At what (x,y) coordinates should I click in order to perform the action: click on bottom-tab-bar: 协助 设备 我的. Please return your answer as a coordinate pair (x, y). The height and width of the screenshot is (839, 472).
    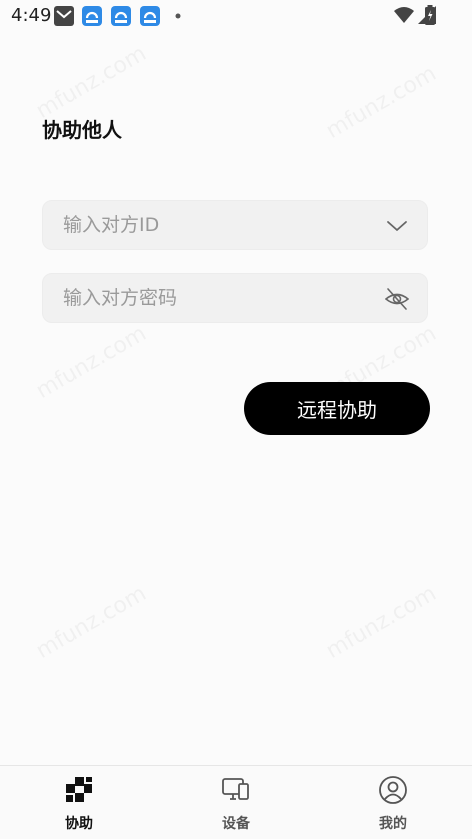
    Looking at the image, I should click on (236, 802).